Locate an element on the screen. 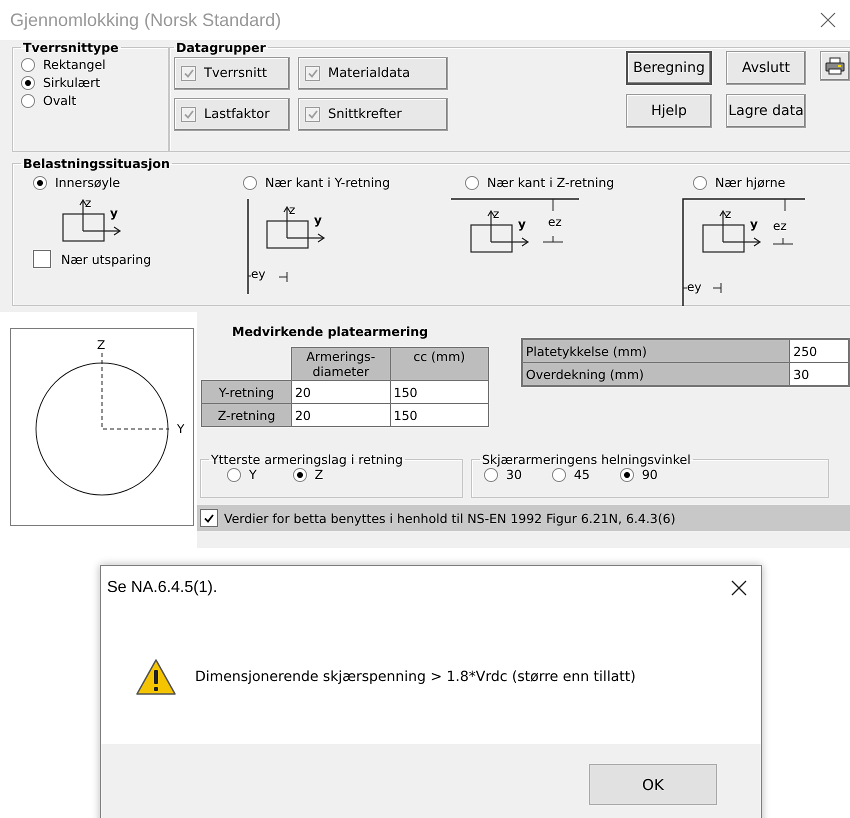 Image resolution: width=850 pixels, height=818 pixels. checkbox-label: Nær utsparing is located at coordinates (106, 259).